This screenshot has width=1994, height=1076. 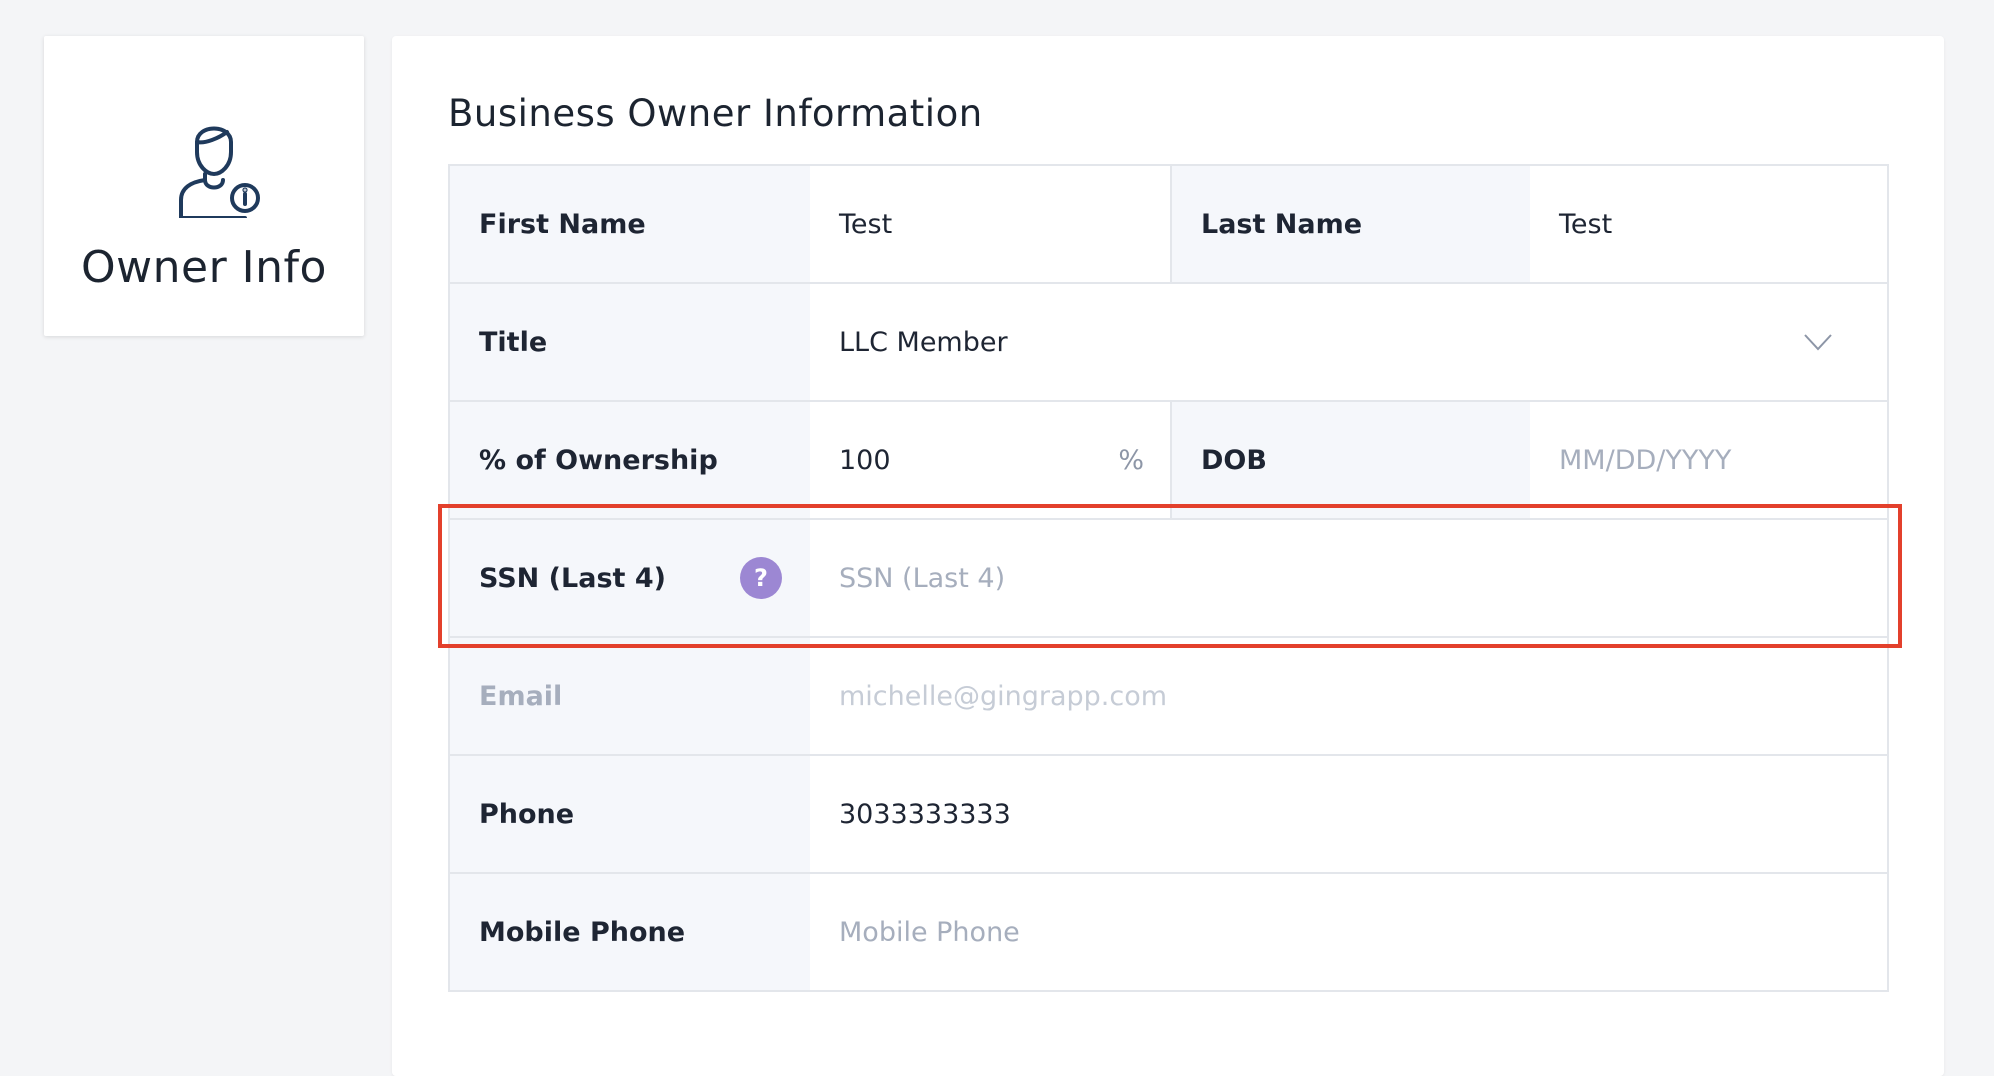 What do you see at coordinates (923, 342) in the screenshot?
I see `title-select-value: LLC Member` at bounding box center [923, 342].